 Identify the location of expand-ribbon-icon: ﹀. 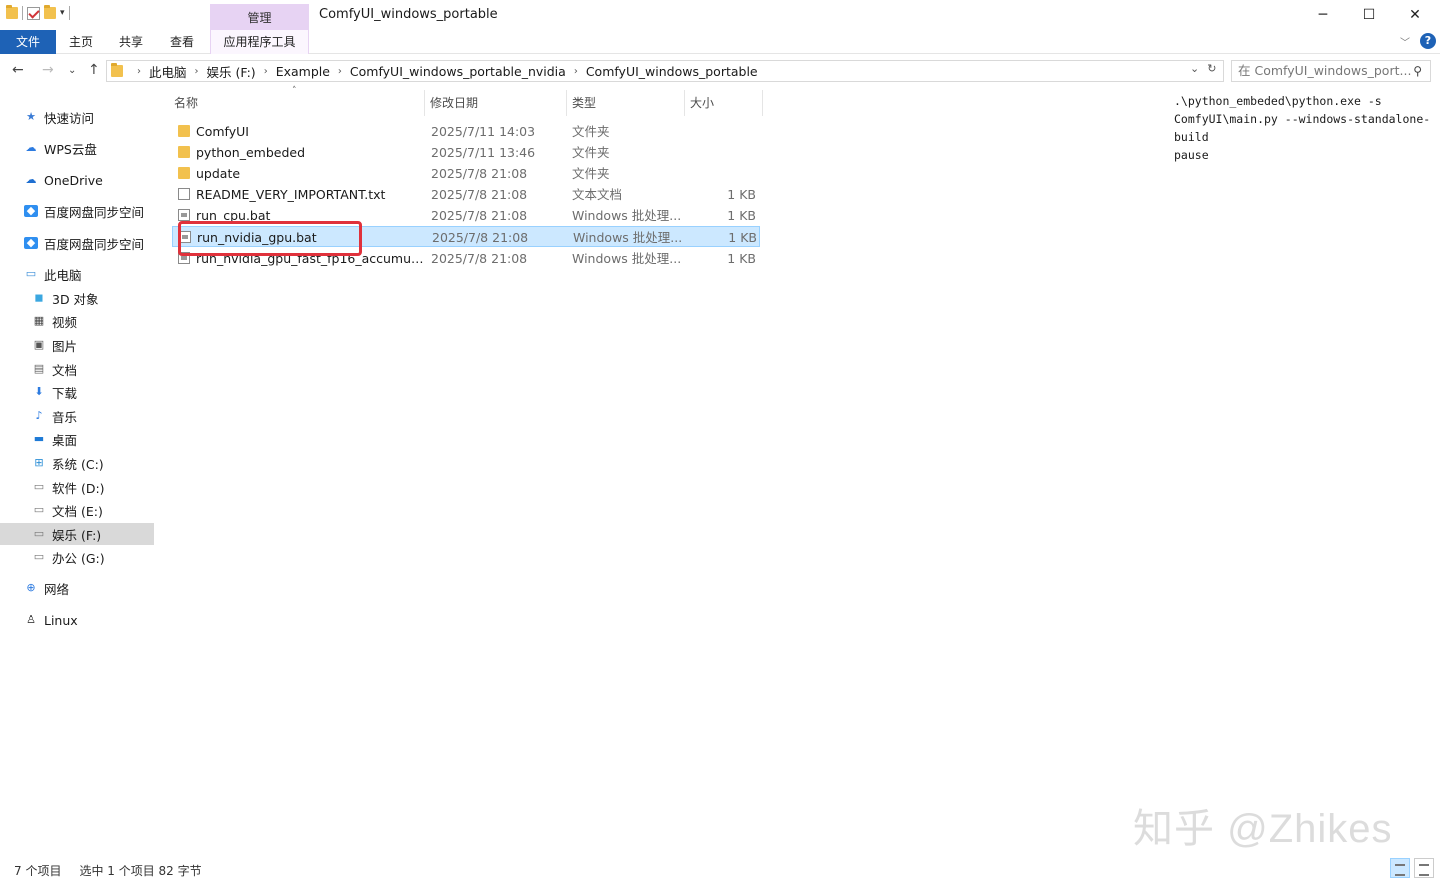
(1405, 41).